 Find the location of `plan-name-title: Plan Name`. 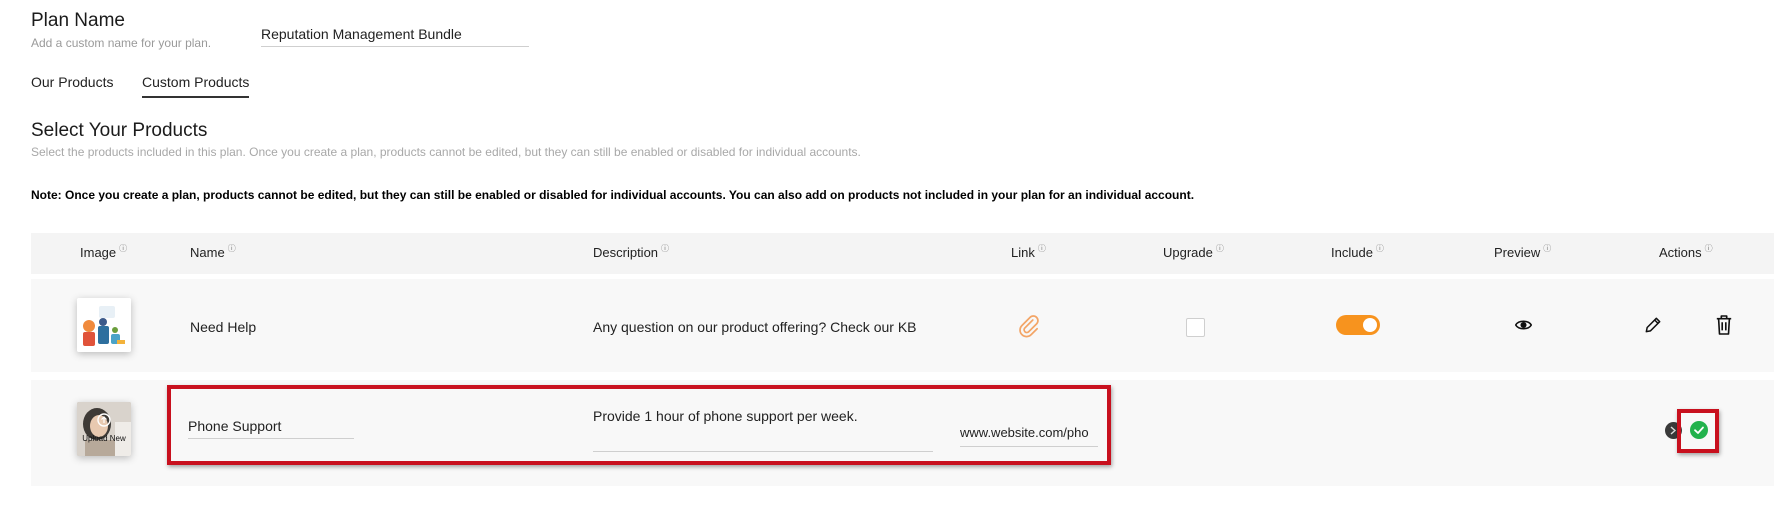

plan-name-title: Plan Name is located at coordinates (78, 20).